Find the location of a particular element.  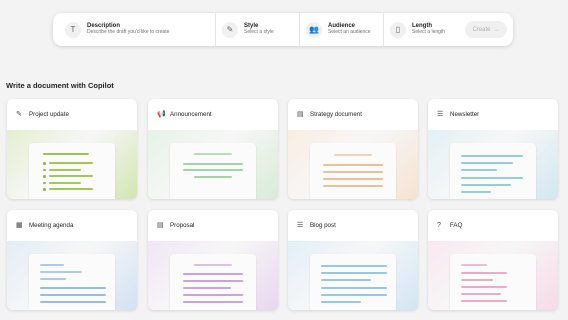

create-label: Create is located at coordinates (481, 29).